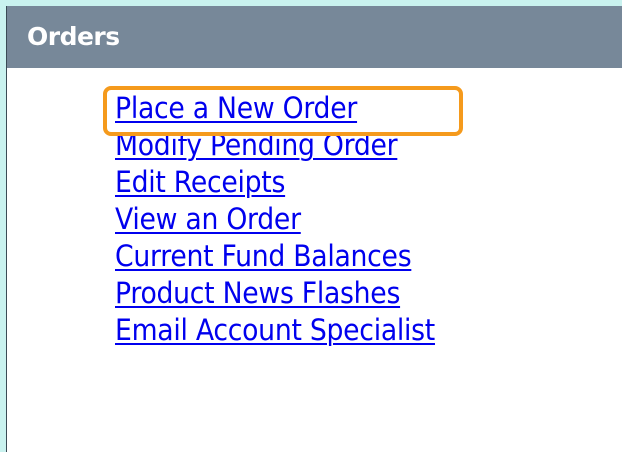  I want to click on list-item: Place a New Order, so click(289, 108).